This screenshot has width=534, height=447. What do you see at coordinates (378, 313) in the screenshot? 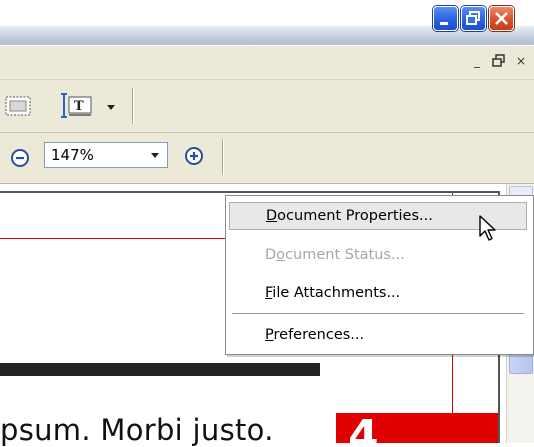
I see `menu-separator` at bounding box center [378, 313].